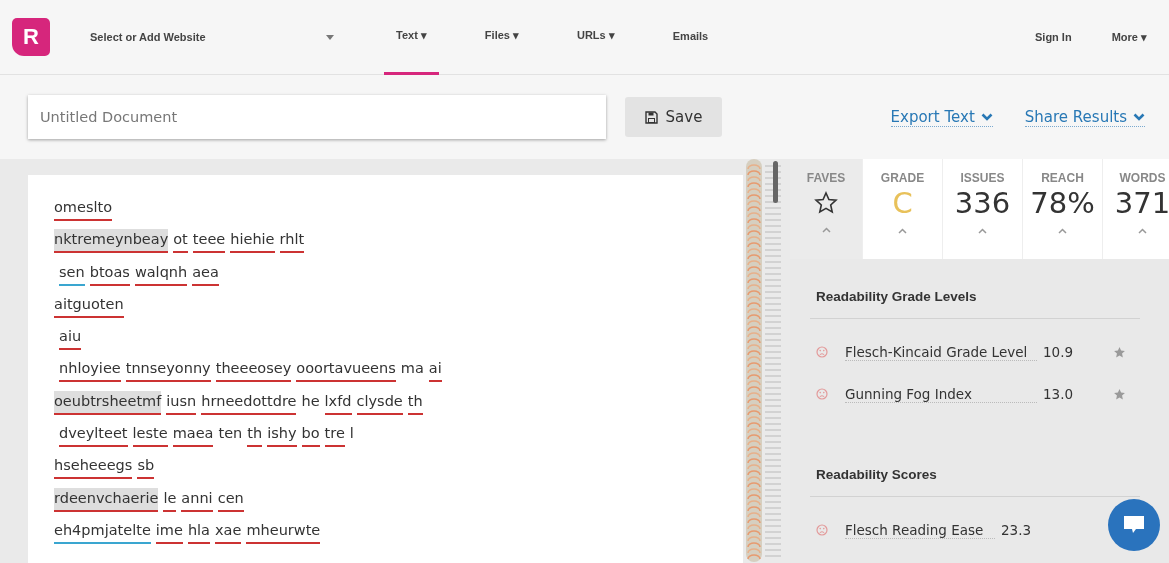 The image size is (1169, 563). I want to click on document-word: ai, so click(435, 370).